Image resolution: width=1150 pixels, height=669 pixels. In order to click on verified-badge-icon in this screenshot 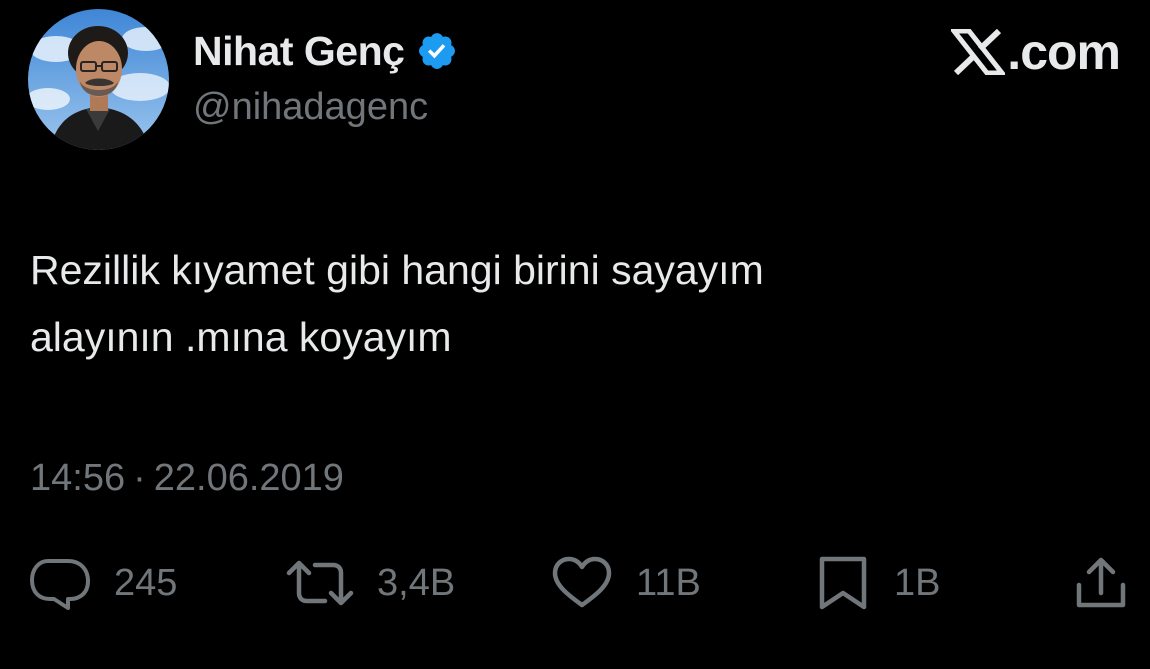, I will do `click(437, 51)`.